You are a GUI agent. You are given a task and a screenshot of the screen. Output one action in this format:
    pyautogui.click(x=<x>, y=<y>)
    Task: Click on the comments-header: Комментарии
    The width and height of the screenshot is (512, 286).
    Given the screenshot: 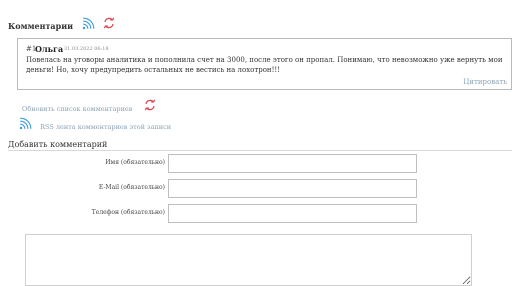 What is the action you would take?
    pyautogui.click(x=62, y=22)
    